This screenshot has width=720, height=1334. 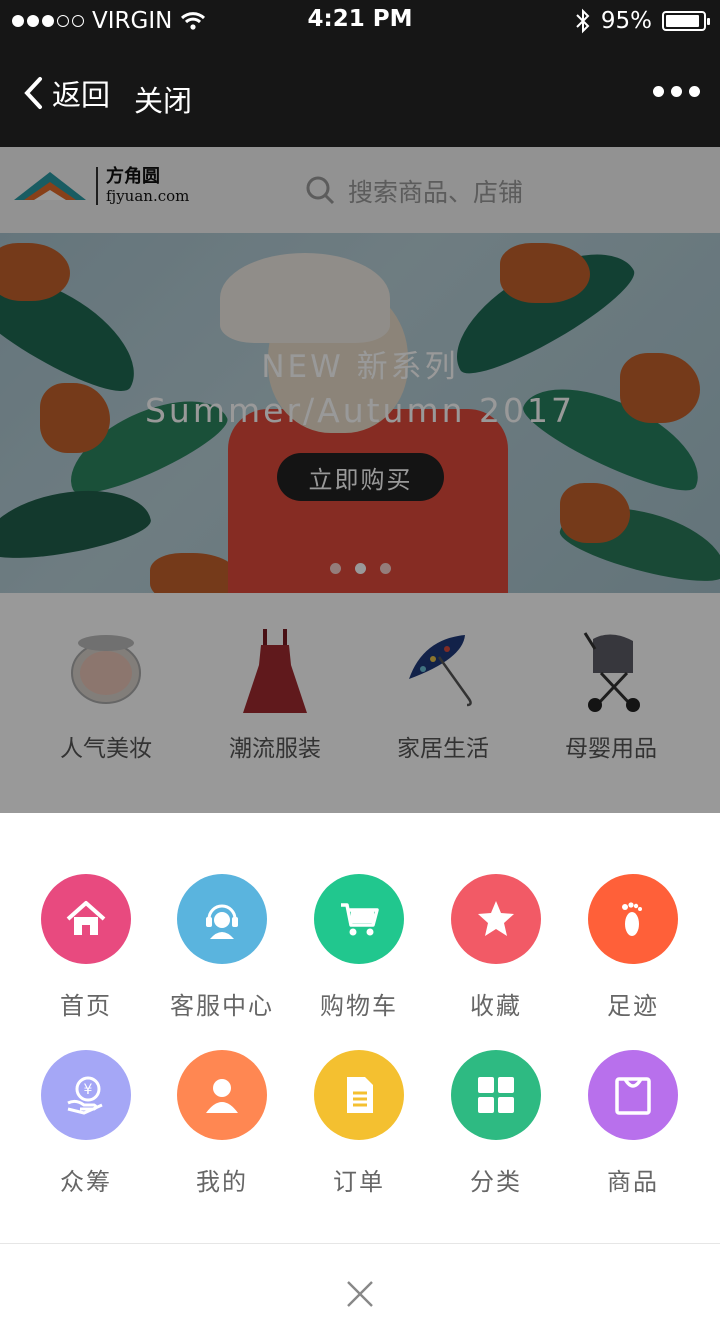 I want to click on menu-item-cart: 购物车, so click(x=359, y=947).